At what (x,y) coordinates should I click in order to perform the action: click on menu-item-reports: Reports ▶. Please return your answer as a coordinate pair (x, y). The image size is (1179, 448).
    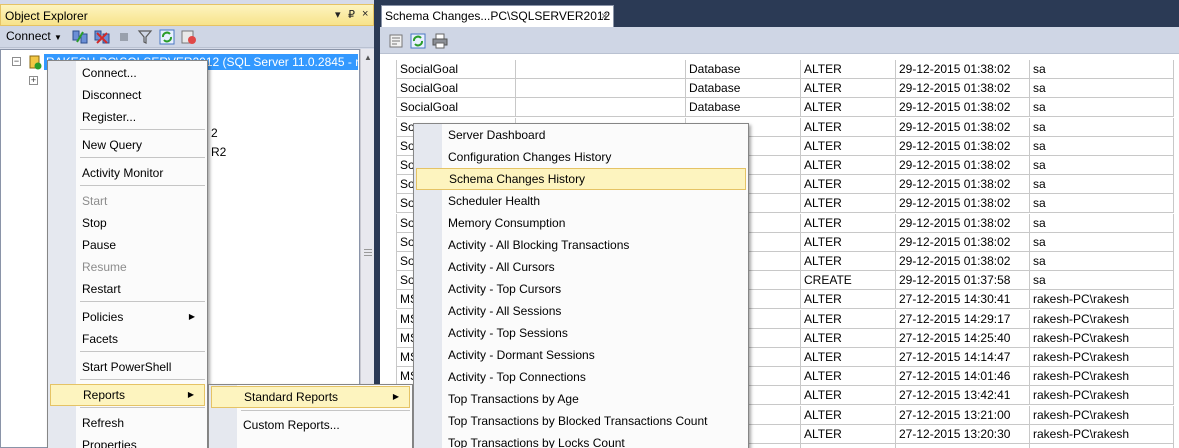
    Looking at the image, I should click on (127, 395).